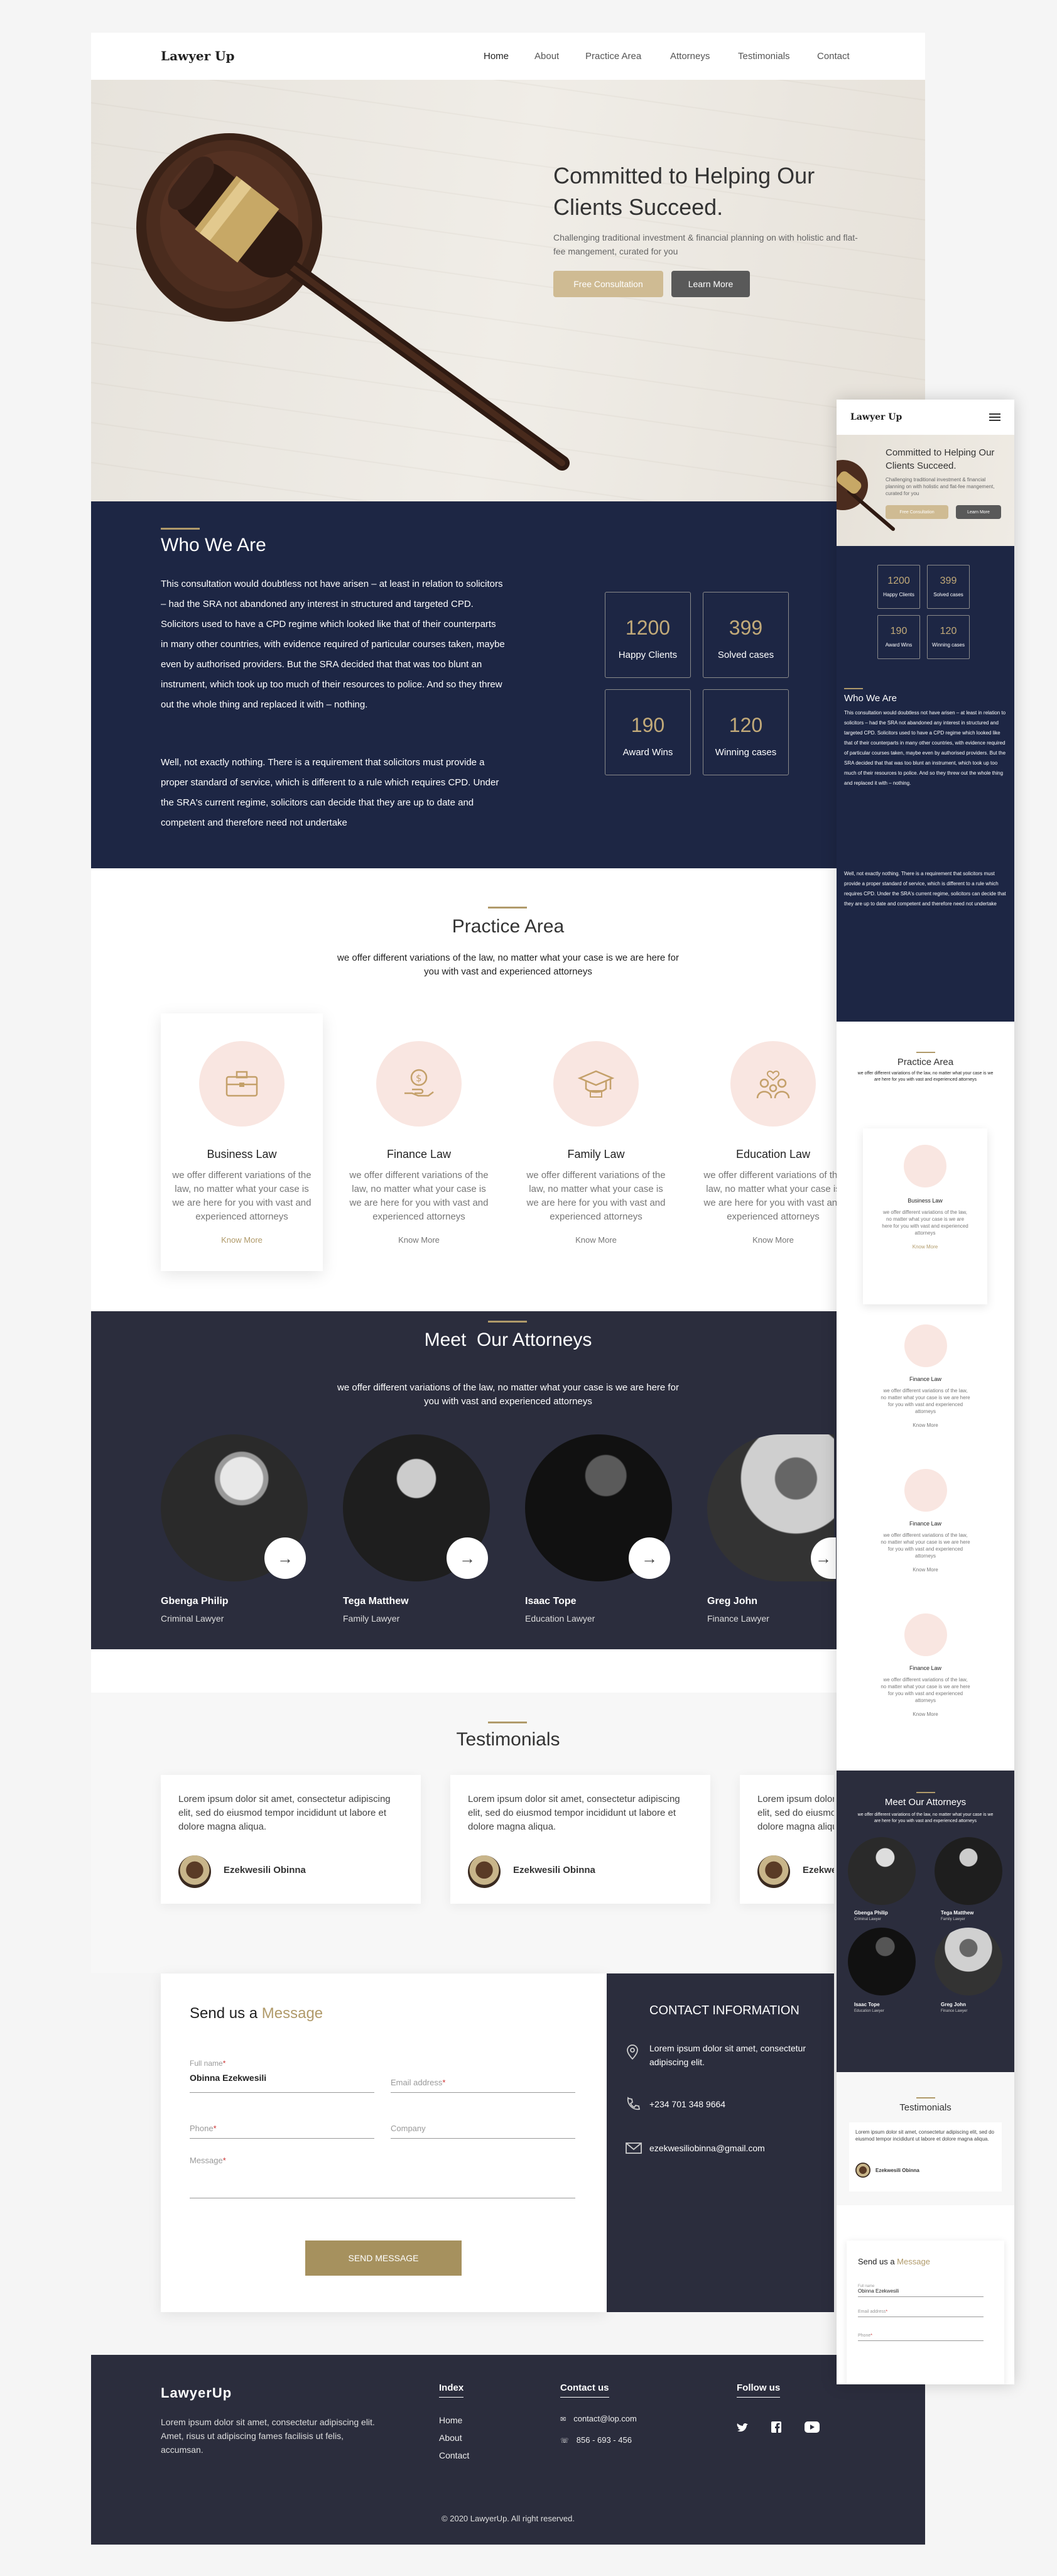 This screenshot has width=1057, height=2576. What do you see at coordinates (483, 2127) in the screenshot?
I see `company-field: Company` at bounding box center [483, 2127].